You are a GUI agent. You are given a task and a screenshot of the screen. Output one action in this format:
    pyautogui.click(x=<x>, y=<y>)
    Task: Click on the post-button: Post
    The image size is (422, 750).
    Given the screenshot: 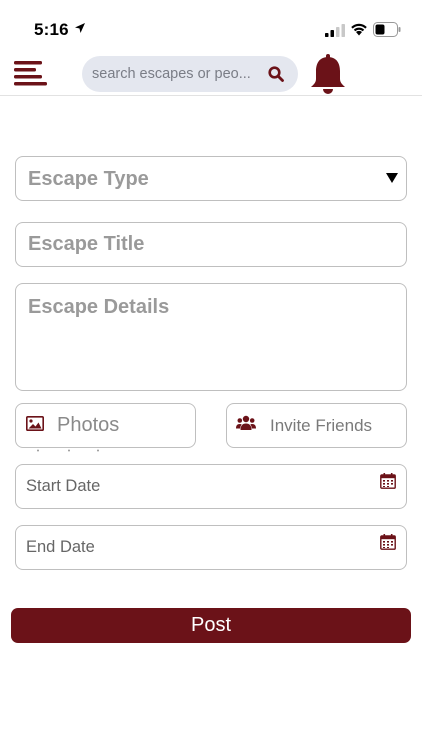 What is the action you would take?
    pyautogui.click(x=211, y=625)
    